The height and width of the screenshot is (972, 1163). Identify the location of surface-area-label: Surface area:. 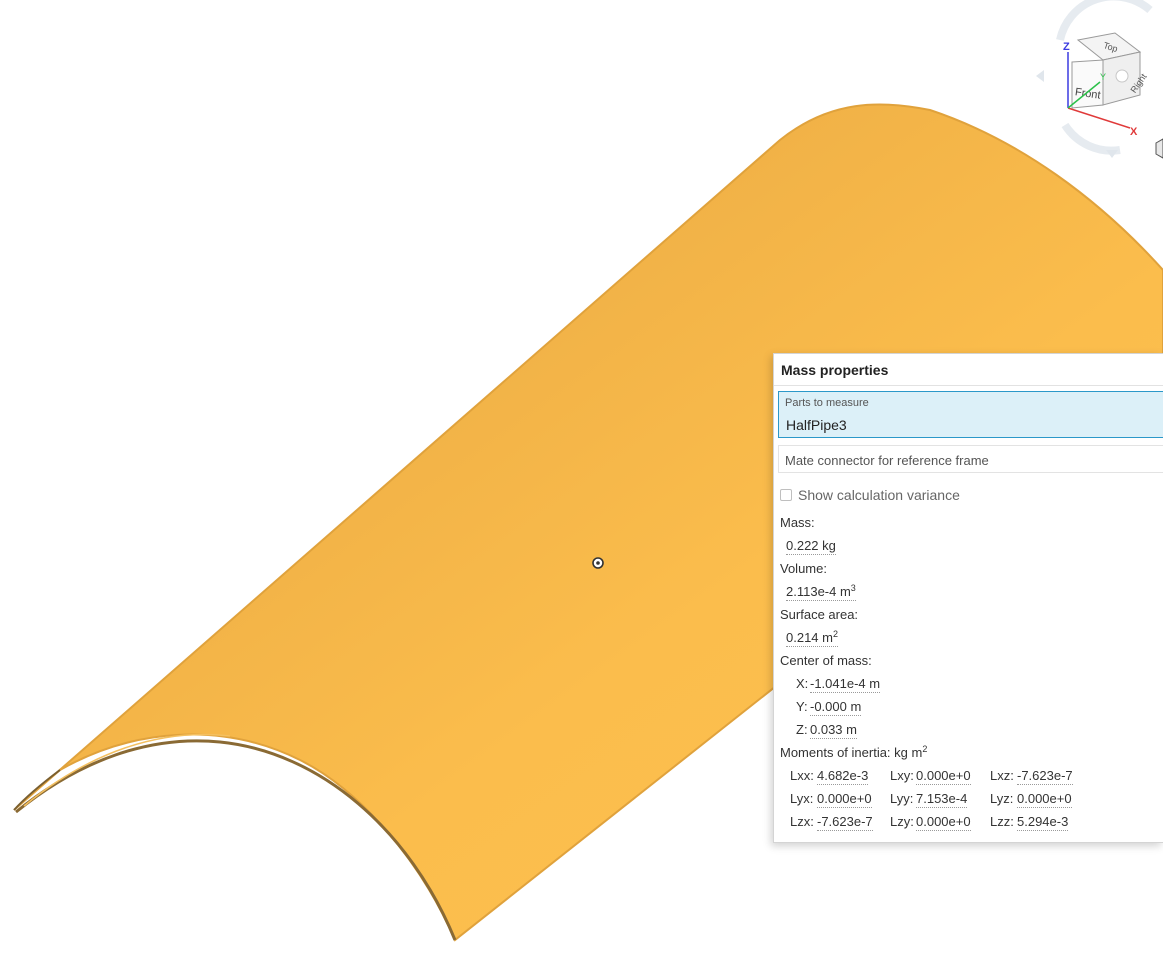
(819, 614).